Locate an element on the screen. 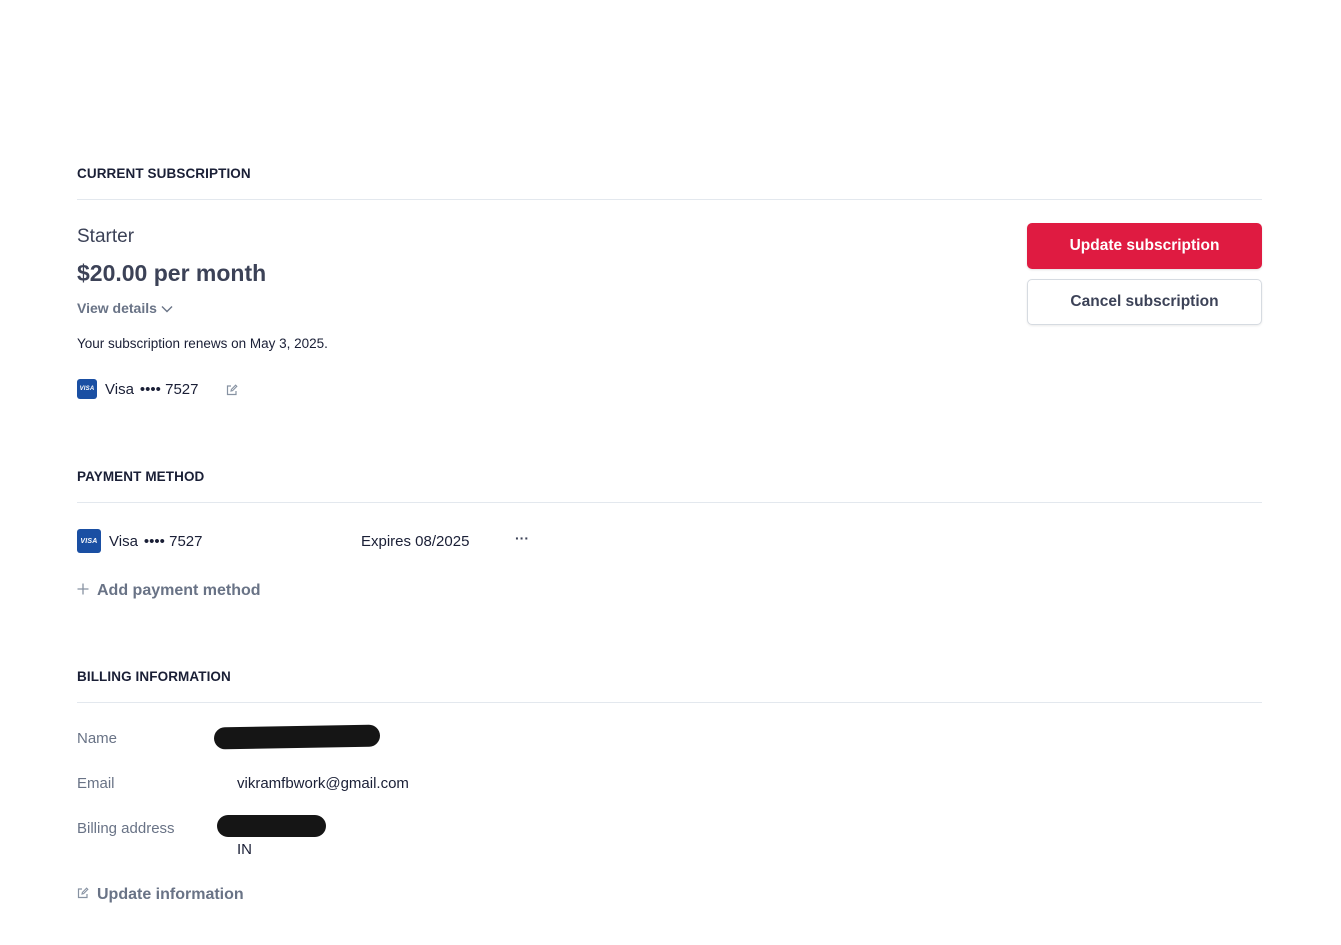  plus-icon is located at coordinates (83, 591).